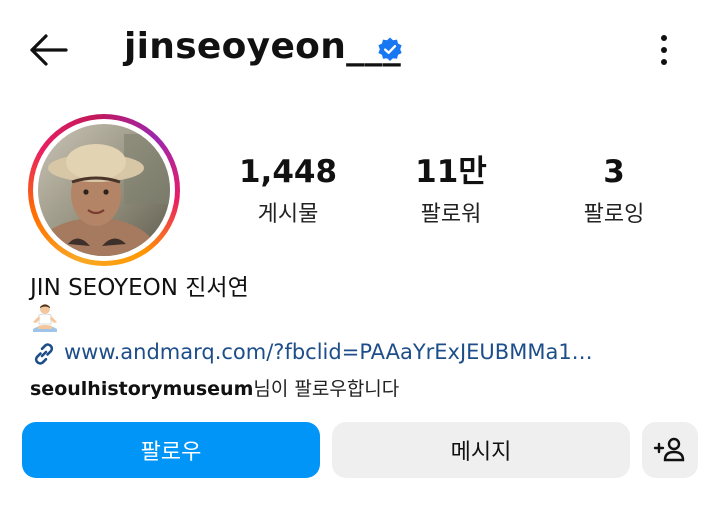 The width and height of the screenshot is (720, 506). I want to click on posts-count: 1,448, so click(288, 172).